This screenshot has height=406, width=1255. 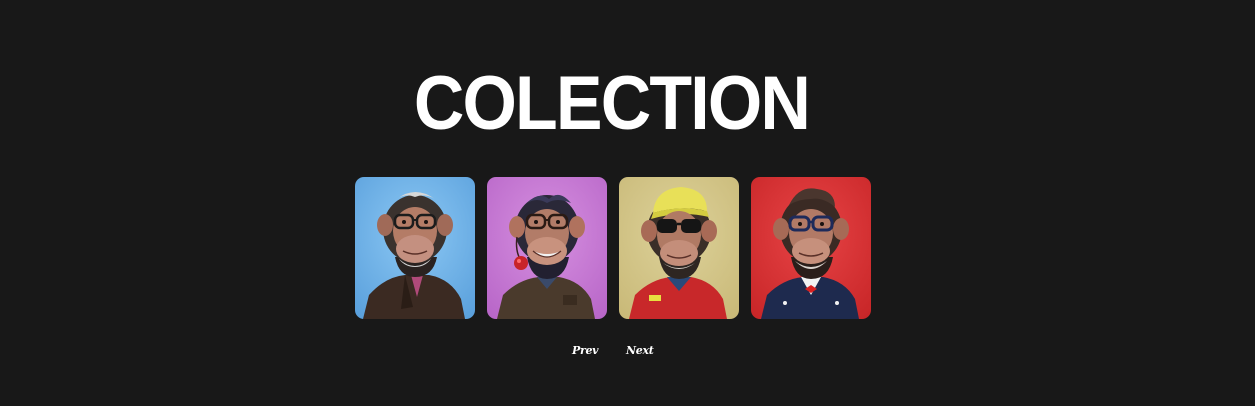 I want to click on next-button: Next, so click(x=640, y=351).